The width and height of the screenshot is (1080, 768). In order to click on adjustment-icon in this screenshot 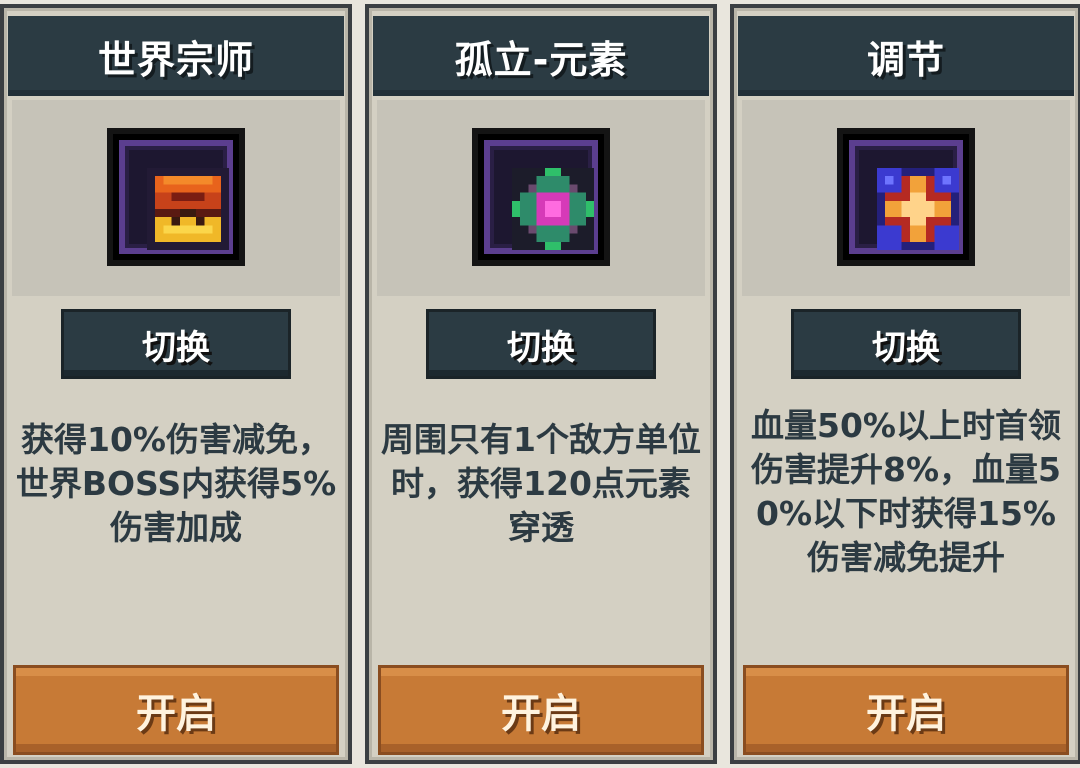, I will do `click(906, 197)`.